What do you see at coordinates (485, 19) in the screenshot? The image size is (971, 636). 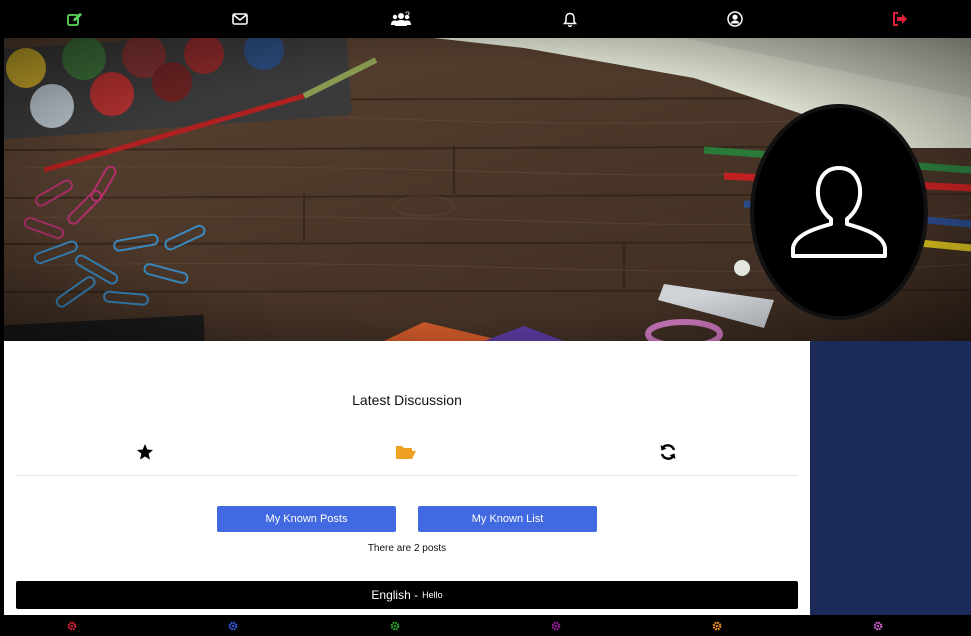 I see `top-navigation: 2` at bounding box center [485, 19].